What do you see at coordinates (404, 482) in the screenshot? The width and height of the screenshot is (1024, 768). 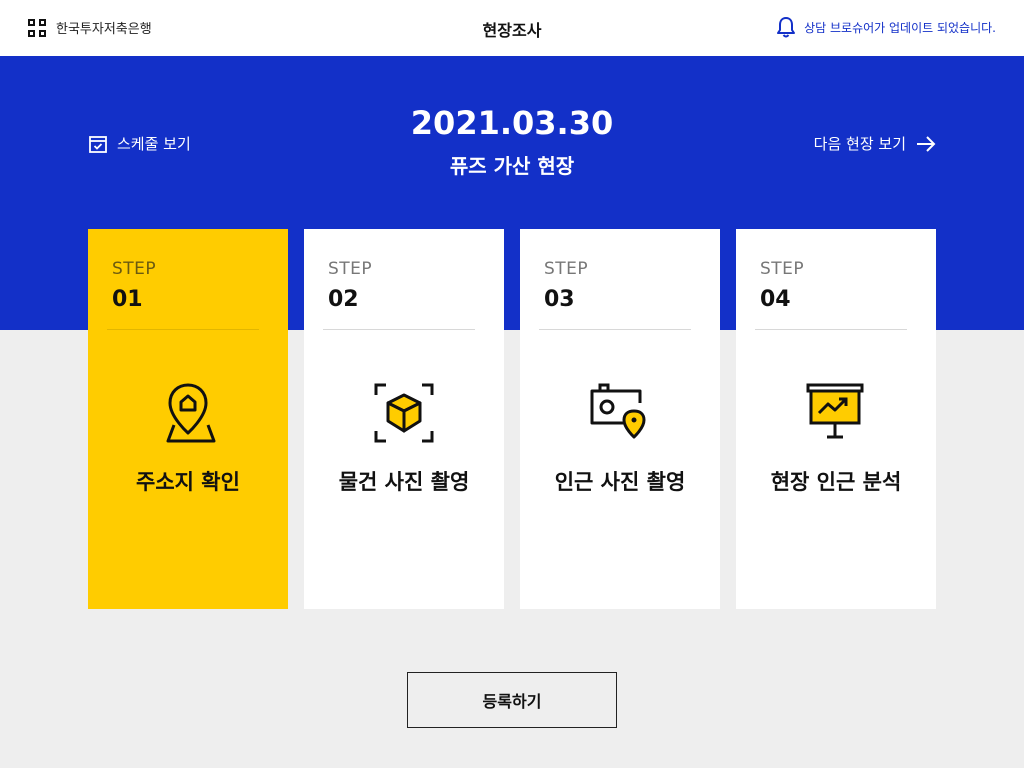 I see `step-title: 물건 사진 촬영` at bounding box center [404, 482].